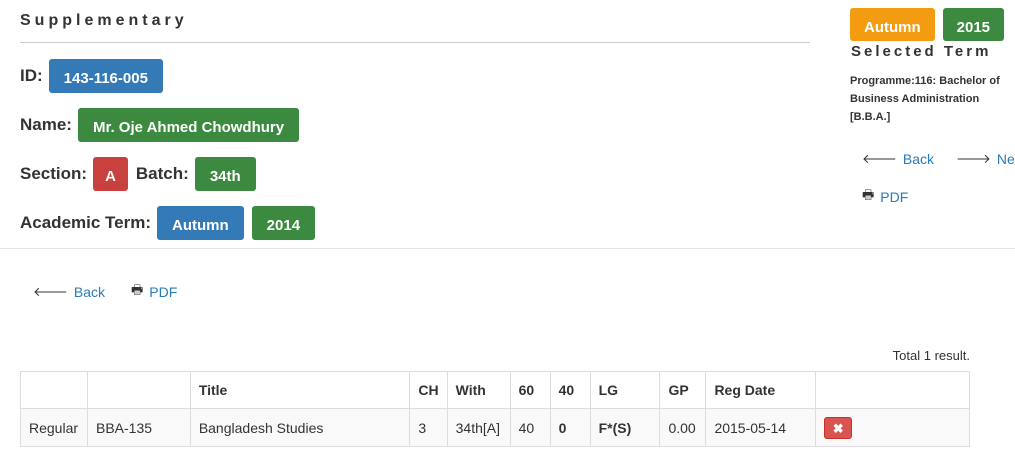  I want to click on back-label: Back, so click(89, 292).